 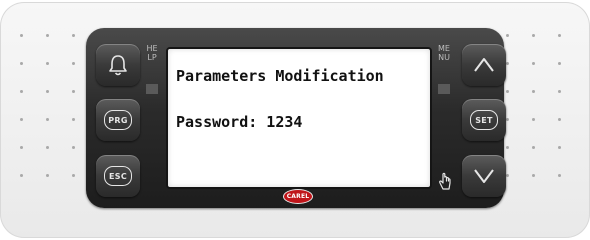 I want to click on set-button: SET, so click(x=484, y=120).